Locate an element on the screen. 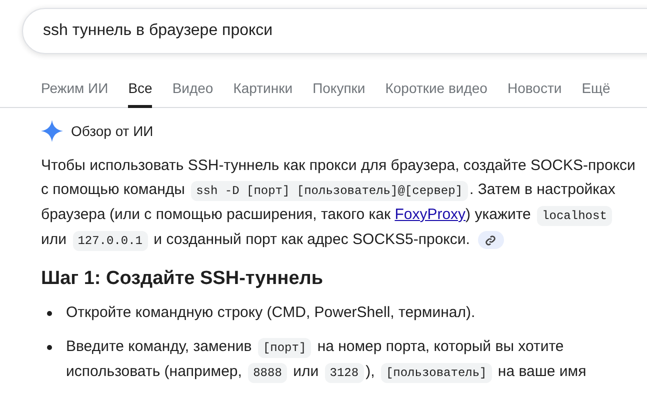  sparkle-icon is located at coordinates (52, 131).